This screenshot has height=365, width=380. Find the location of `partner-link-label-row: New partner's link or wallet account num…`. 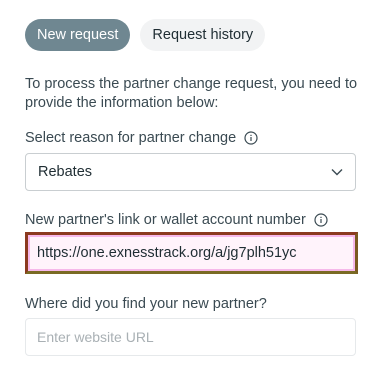

partner-link-label-row: New partner's link or wallet account num… is located at coordinates (176, 220).